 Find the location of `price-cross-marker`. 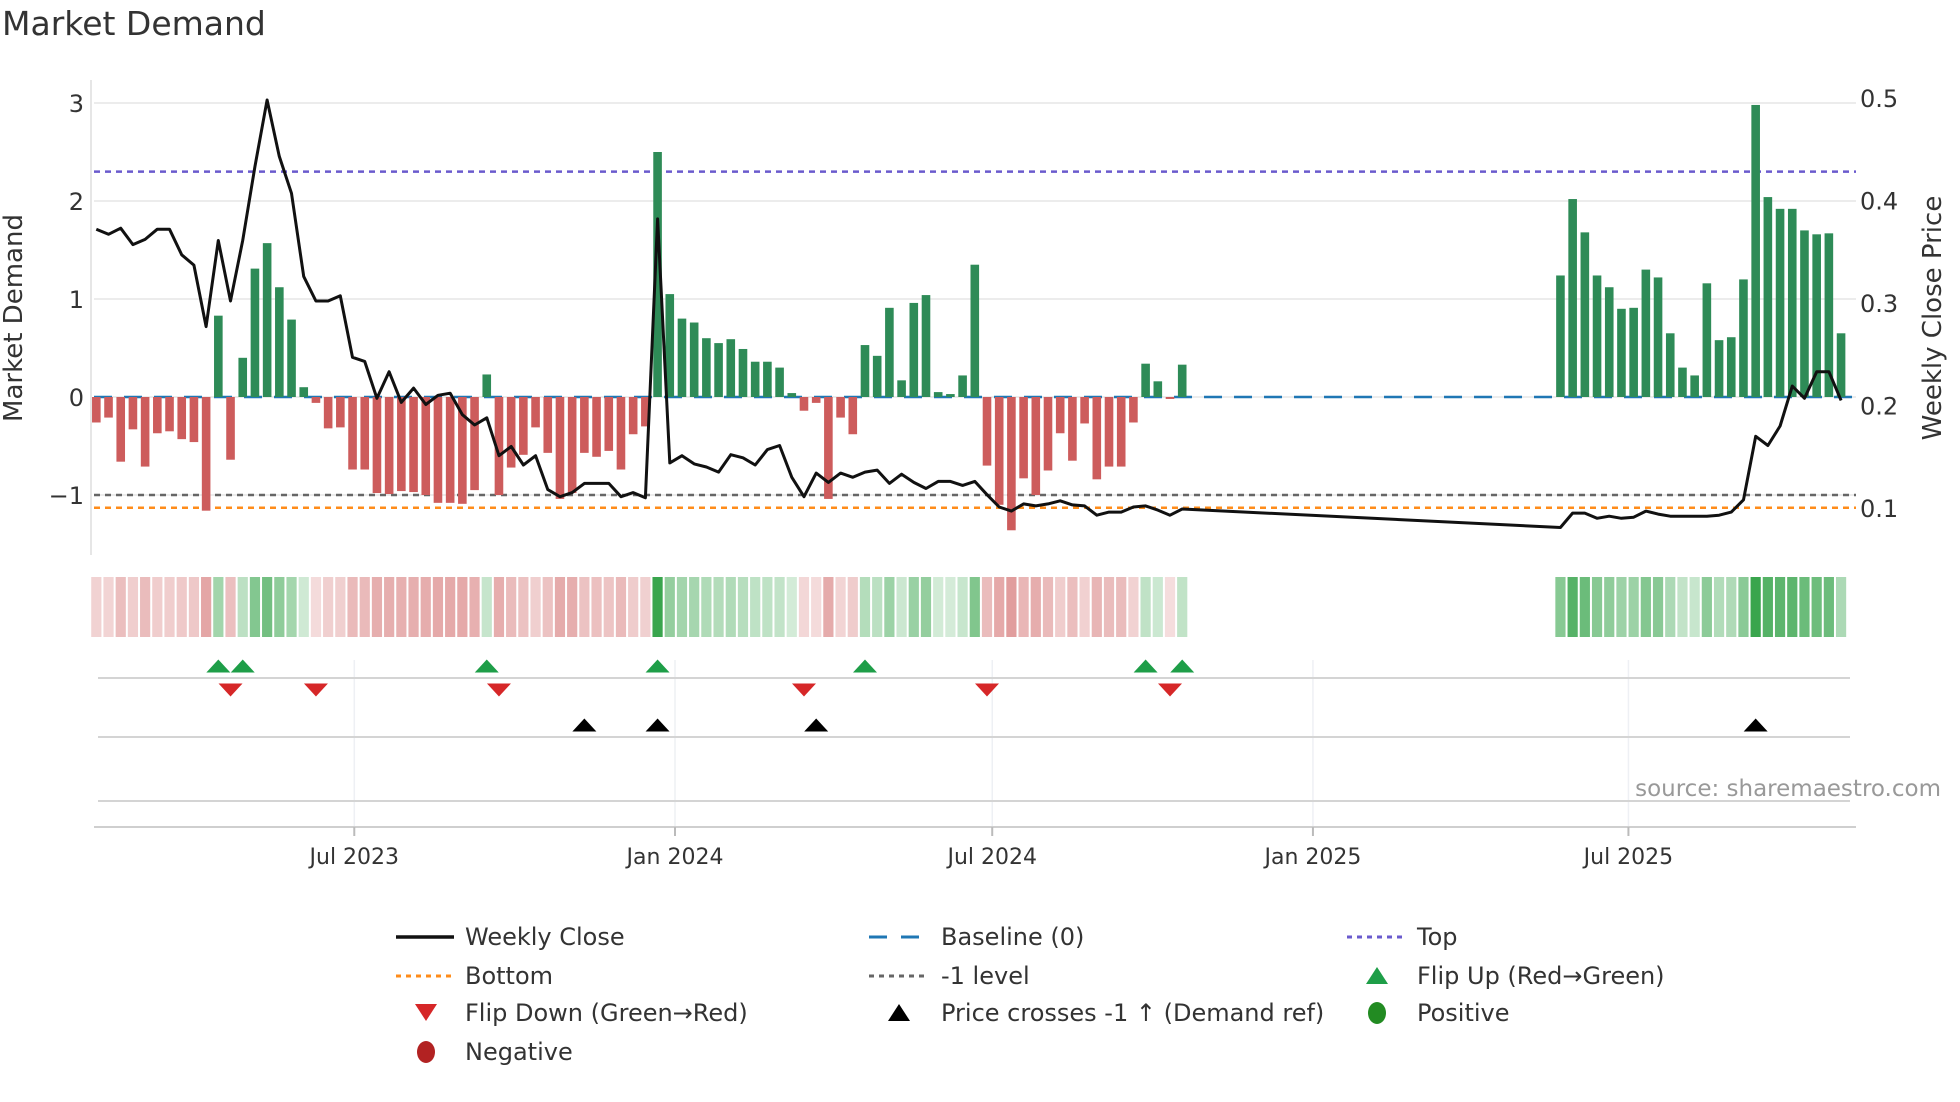

price-cross-marker is located at coordinates (657, 725).